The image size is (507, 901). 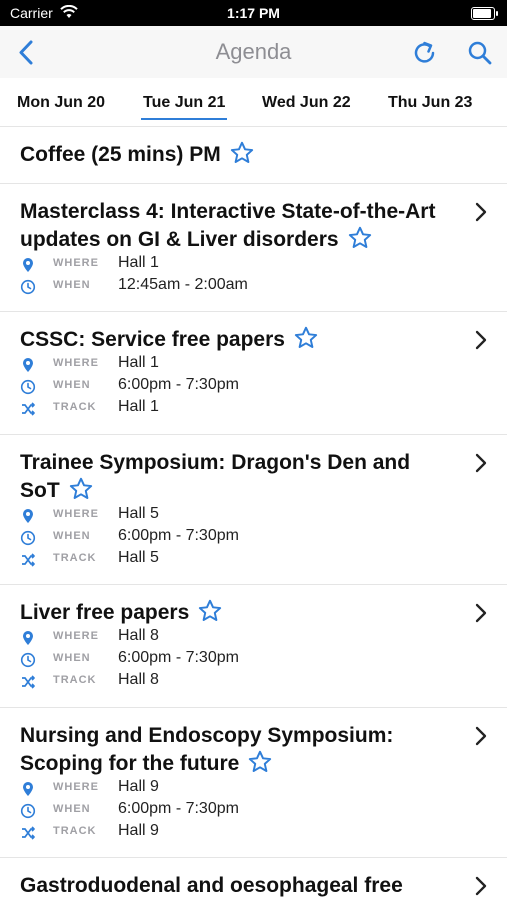 I want to click on session-row: Gastroduodenal and oesophageal free, so click(x=253, y=879).